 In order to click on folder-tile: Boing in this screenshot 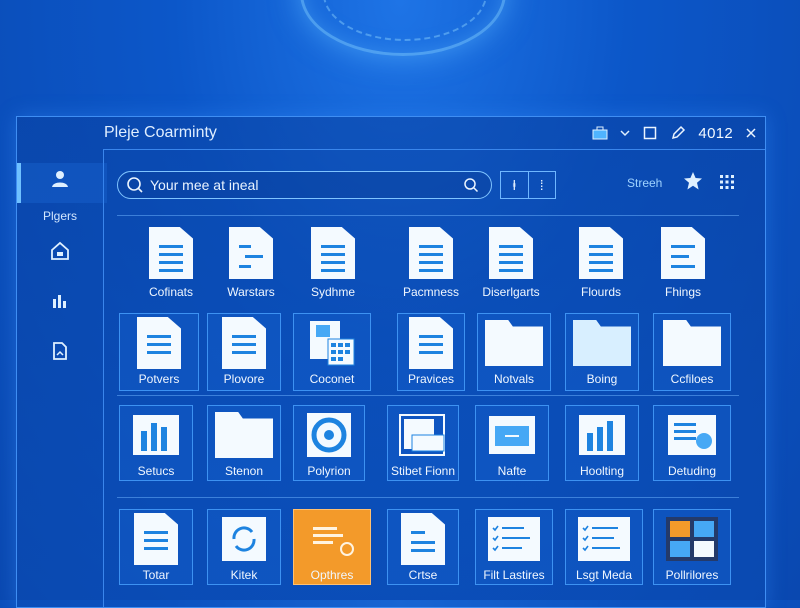, I will do `click(602, 352)`.